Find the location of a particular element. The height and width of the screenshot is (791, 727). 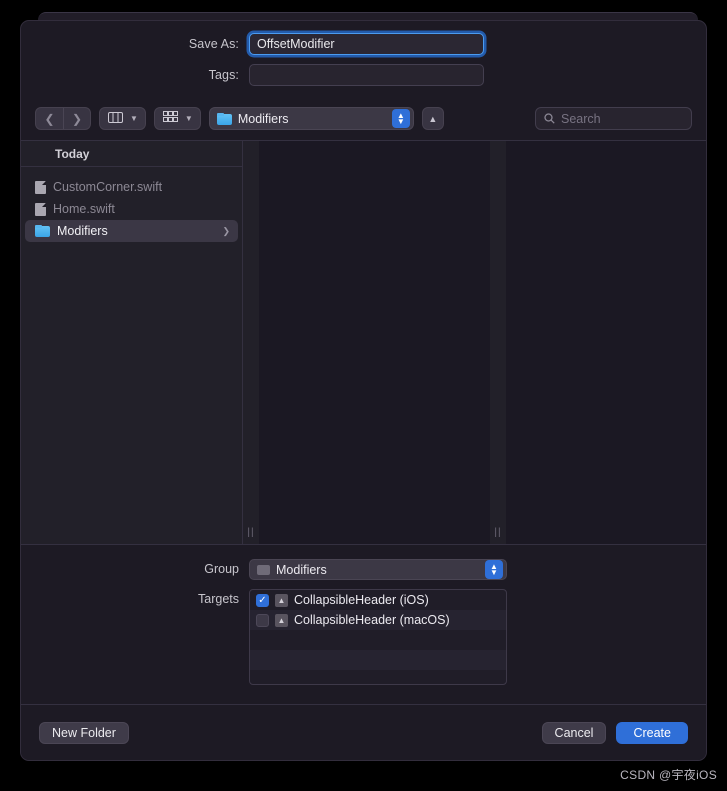

chevron-up-icon: ▲ is located at coordinates (433, 118).